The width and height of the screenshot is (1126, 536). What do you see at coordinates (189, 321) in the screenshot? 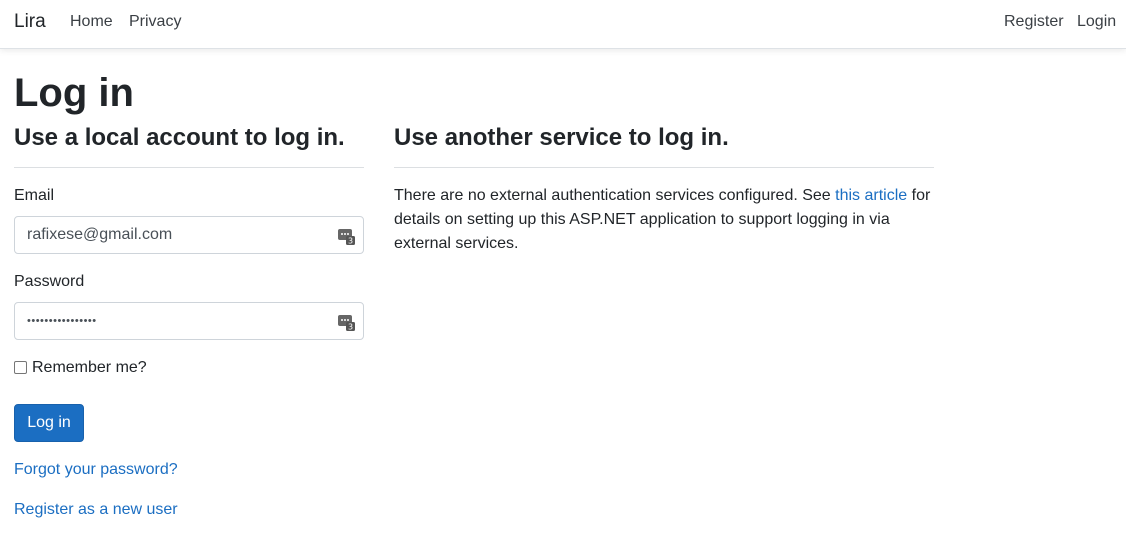
I see `password-field: •••••••••••••••• 3` at bounding box center [189, 321].